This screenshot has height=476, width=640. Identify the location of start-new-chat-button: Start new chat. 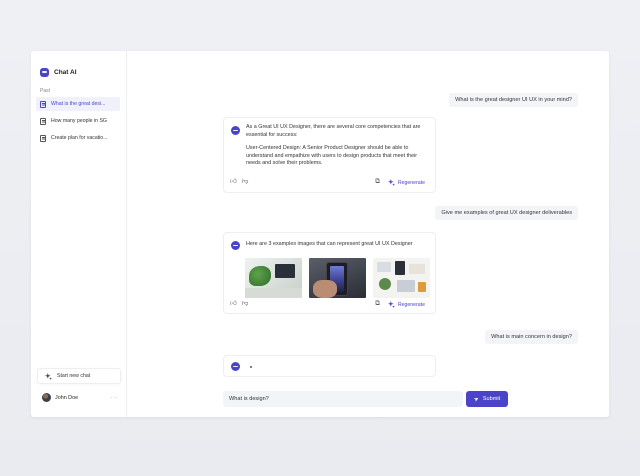
(79, 376).